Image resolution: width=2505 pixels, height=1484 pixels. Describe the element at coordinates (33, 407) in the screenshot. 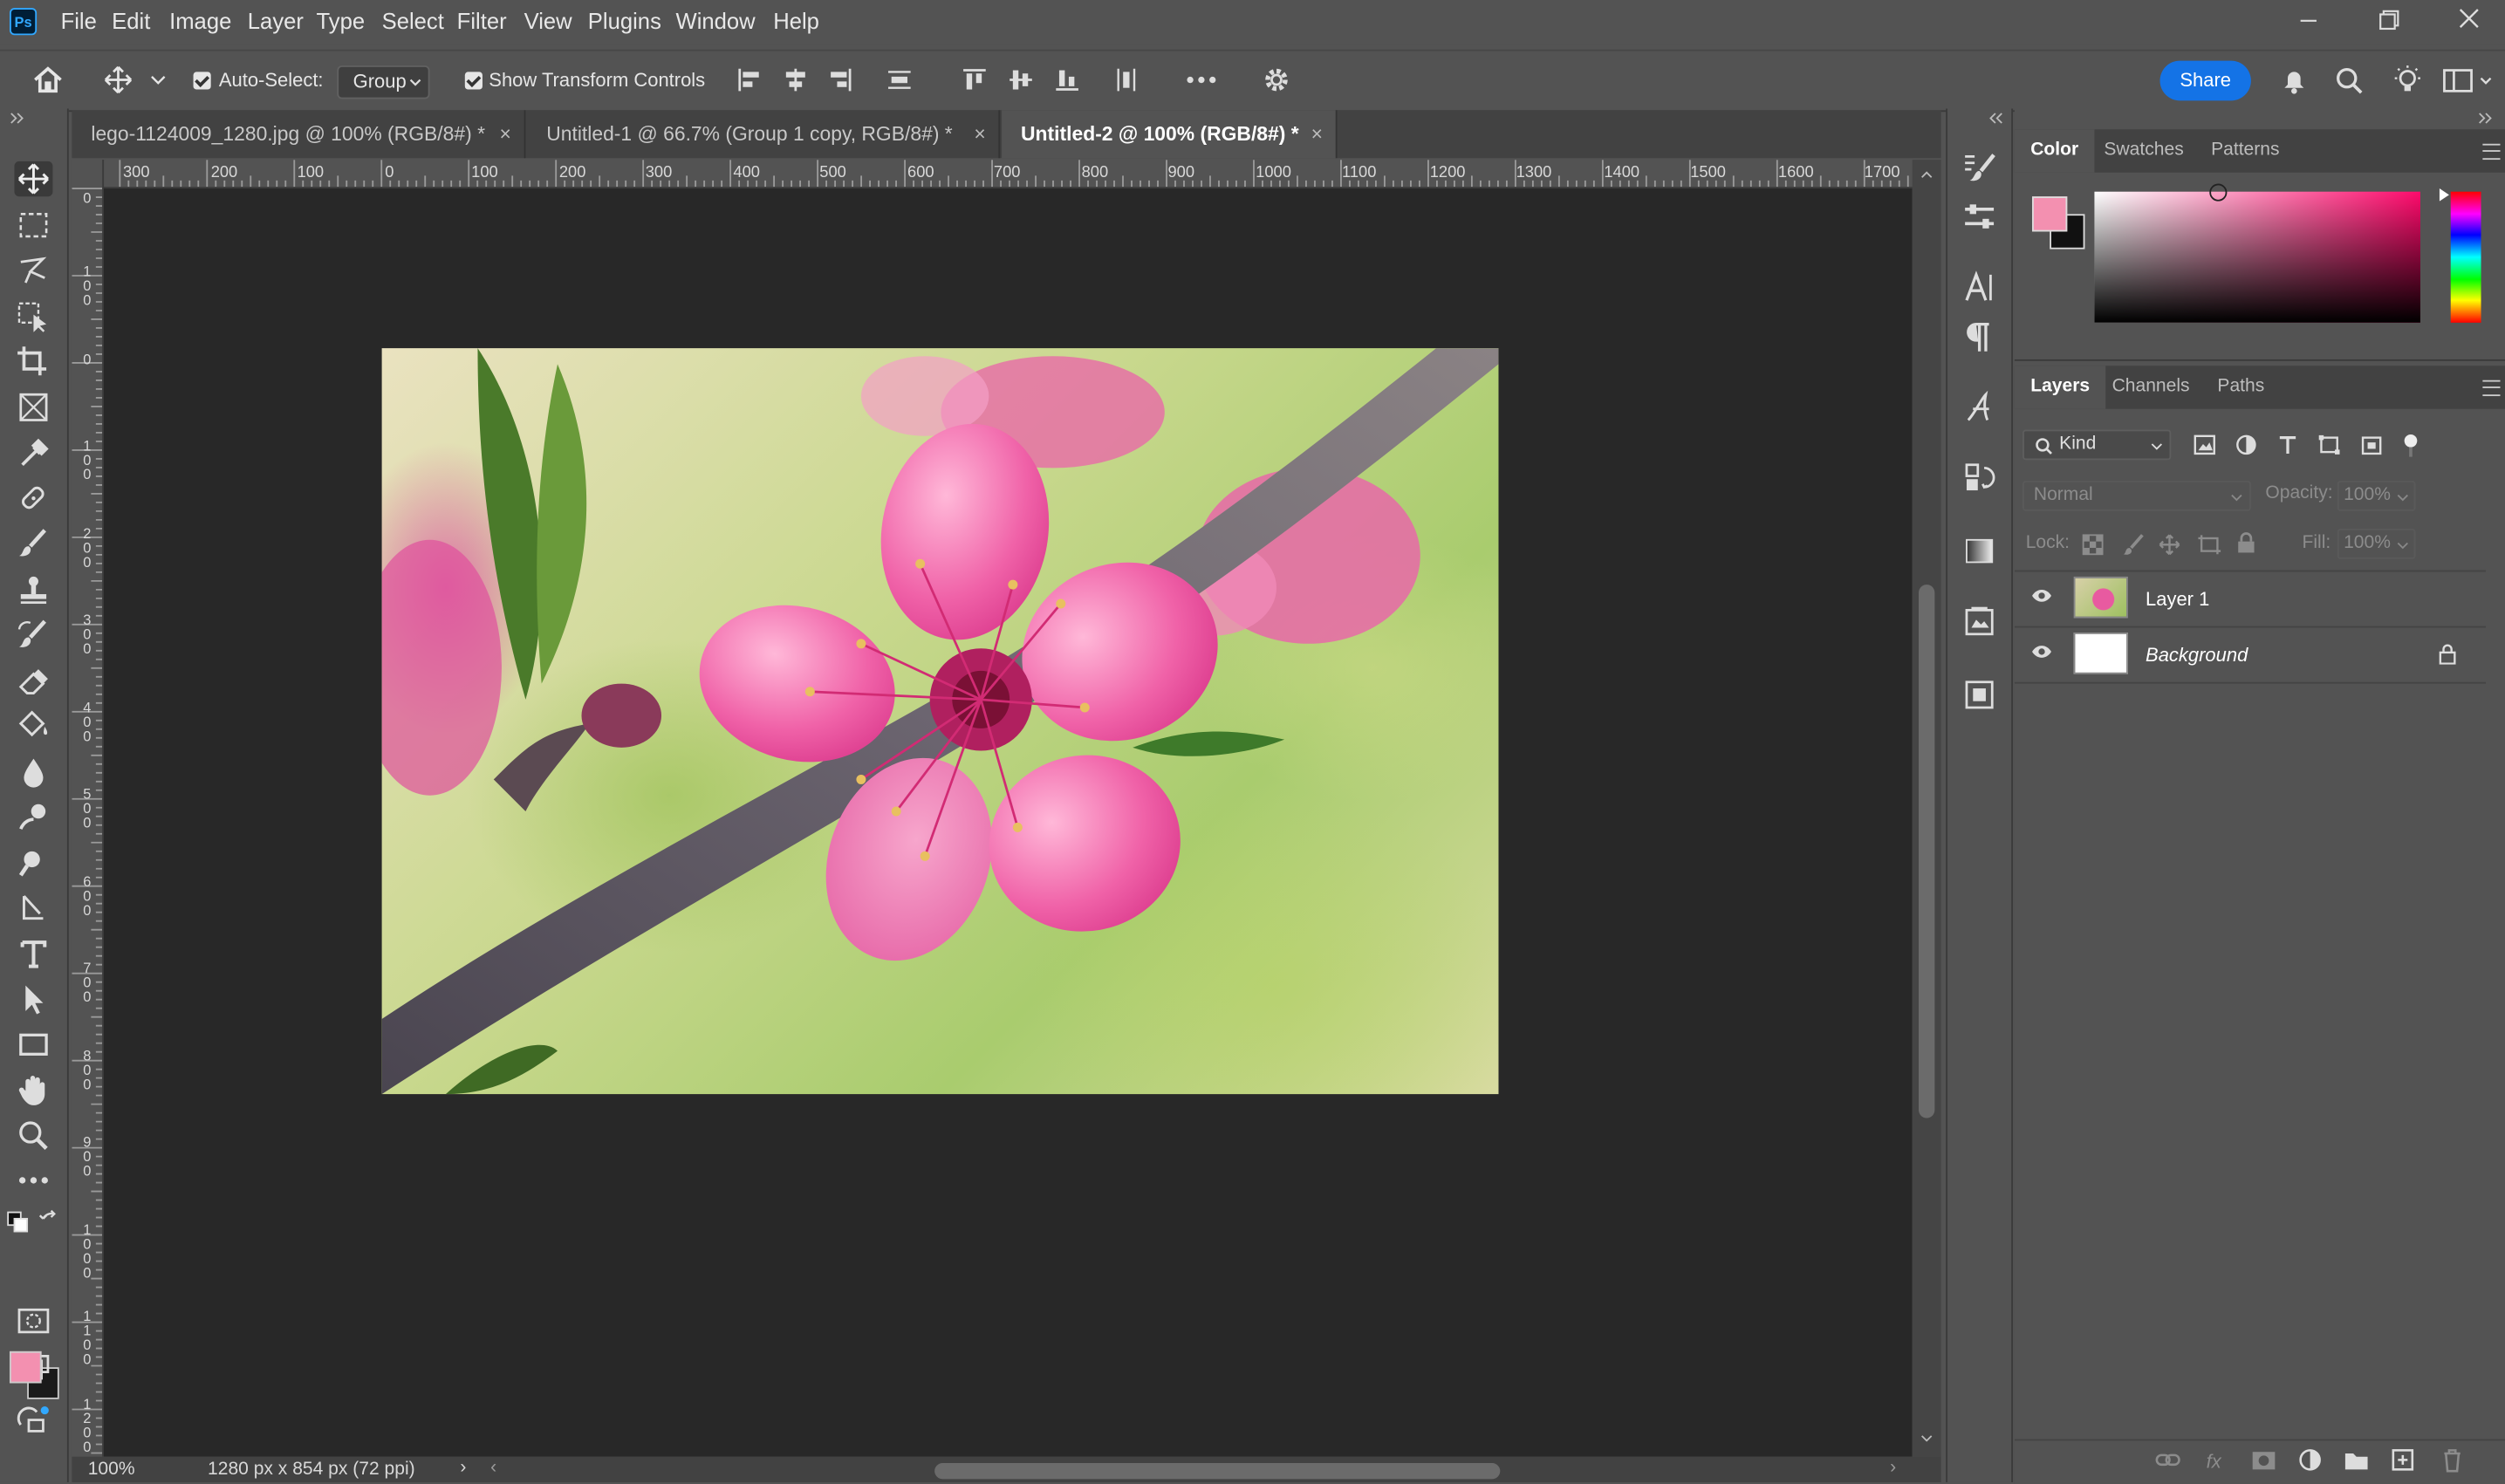

I see `frame-tool-icon` at that location.